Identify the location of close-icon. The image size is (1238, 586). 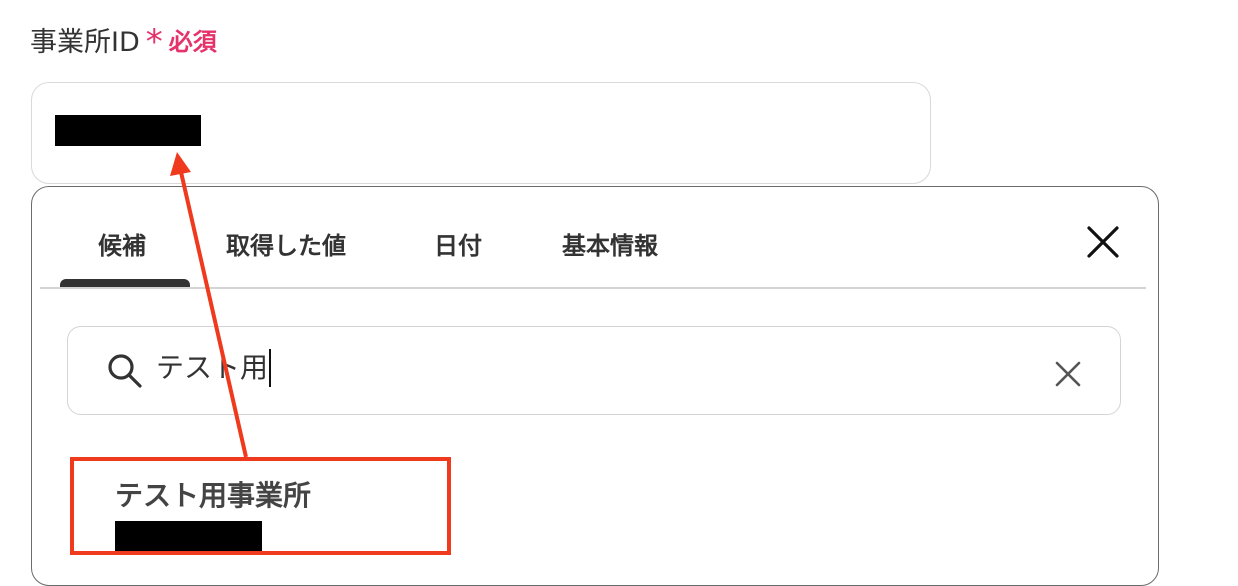
(1103, 242).